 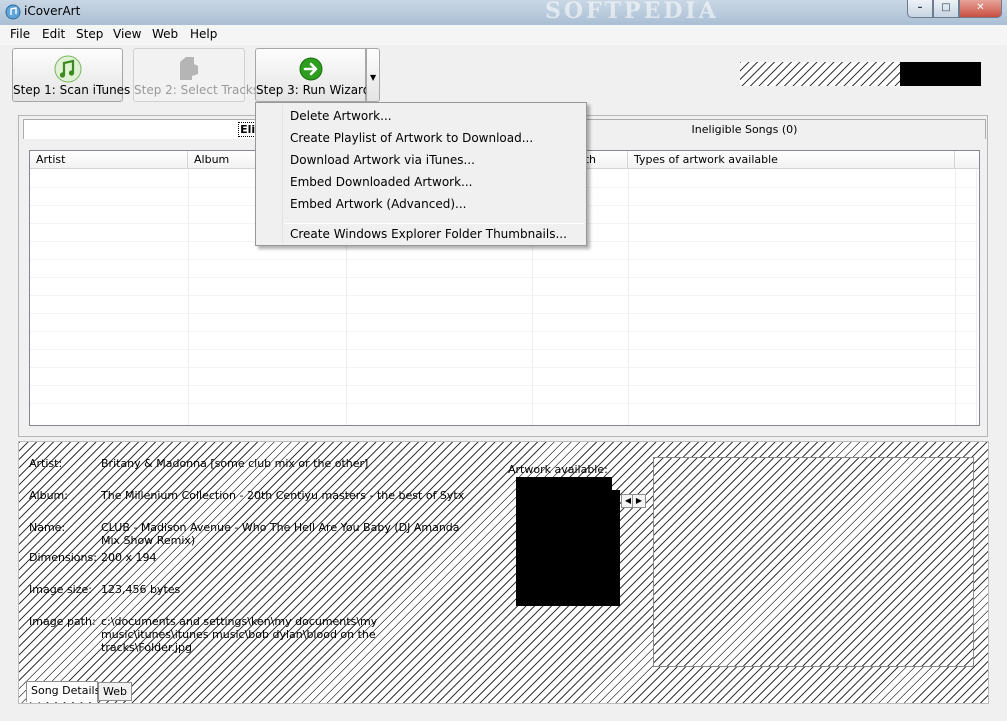 What do you see at coordinates (47, 527) in the screenshot?
I see `name-label: Name:` at bounding box center [47, 527].